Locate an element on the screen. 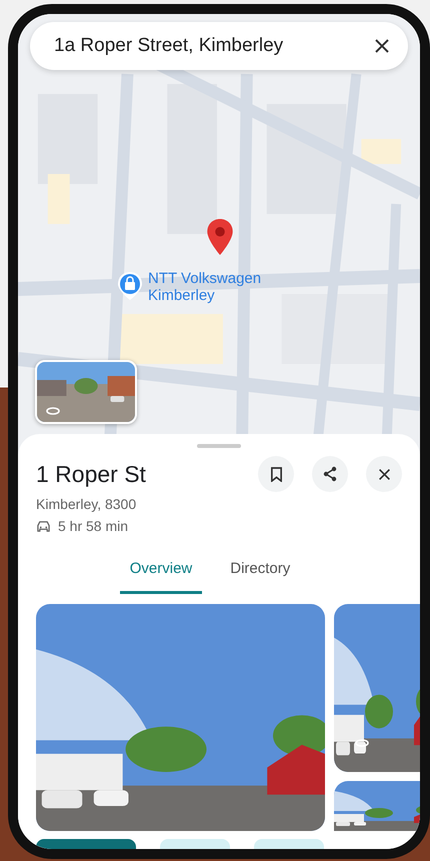  tab: Directory is located at coordinates (260, 571).